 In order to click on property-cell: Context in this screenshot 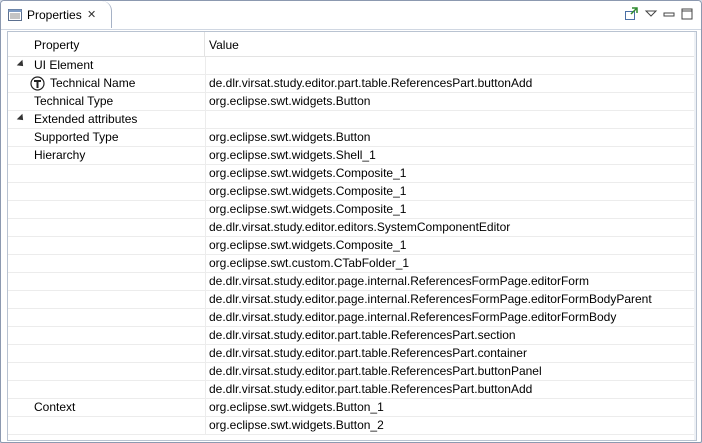, I will do `click(107, 407)`.